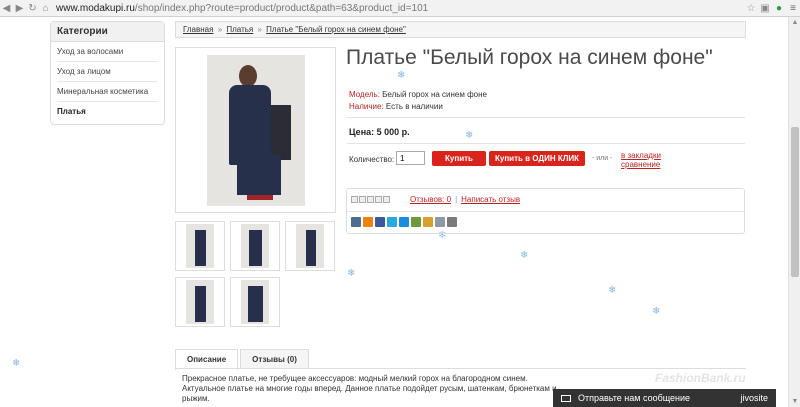 This screenshot has width=800, height=407. Describe the element at coordinates (6, 8) in the screenshot. I see `back-icon: ◀` at that location.